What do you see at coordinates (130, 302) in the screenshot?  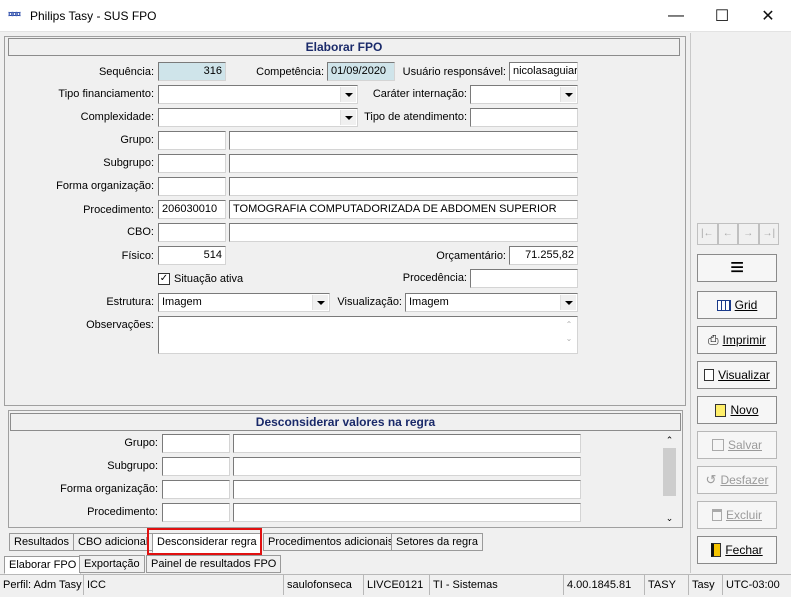 I see `estrutura-label: Estrutura:` at bounding box center [130, 302].